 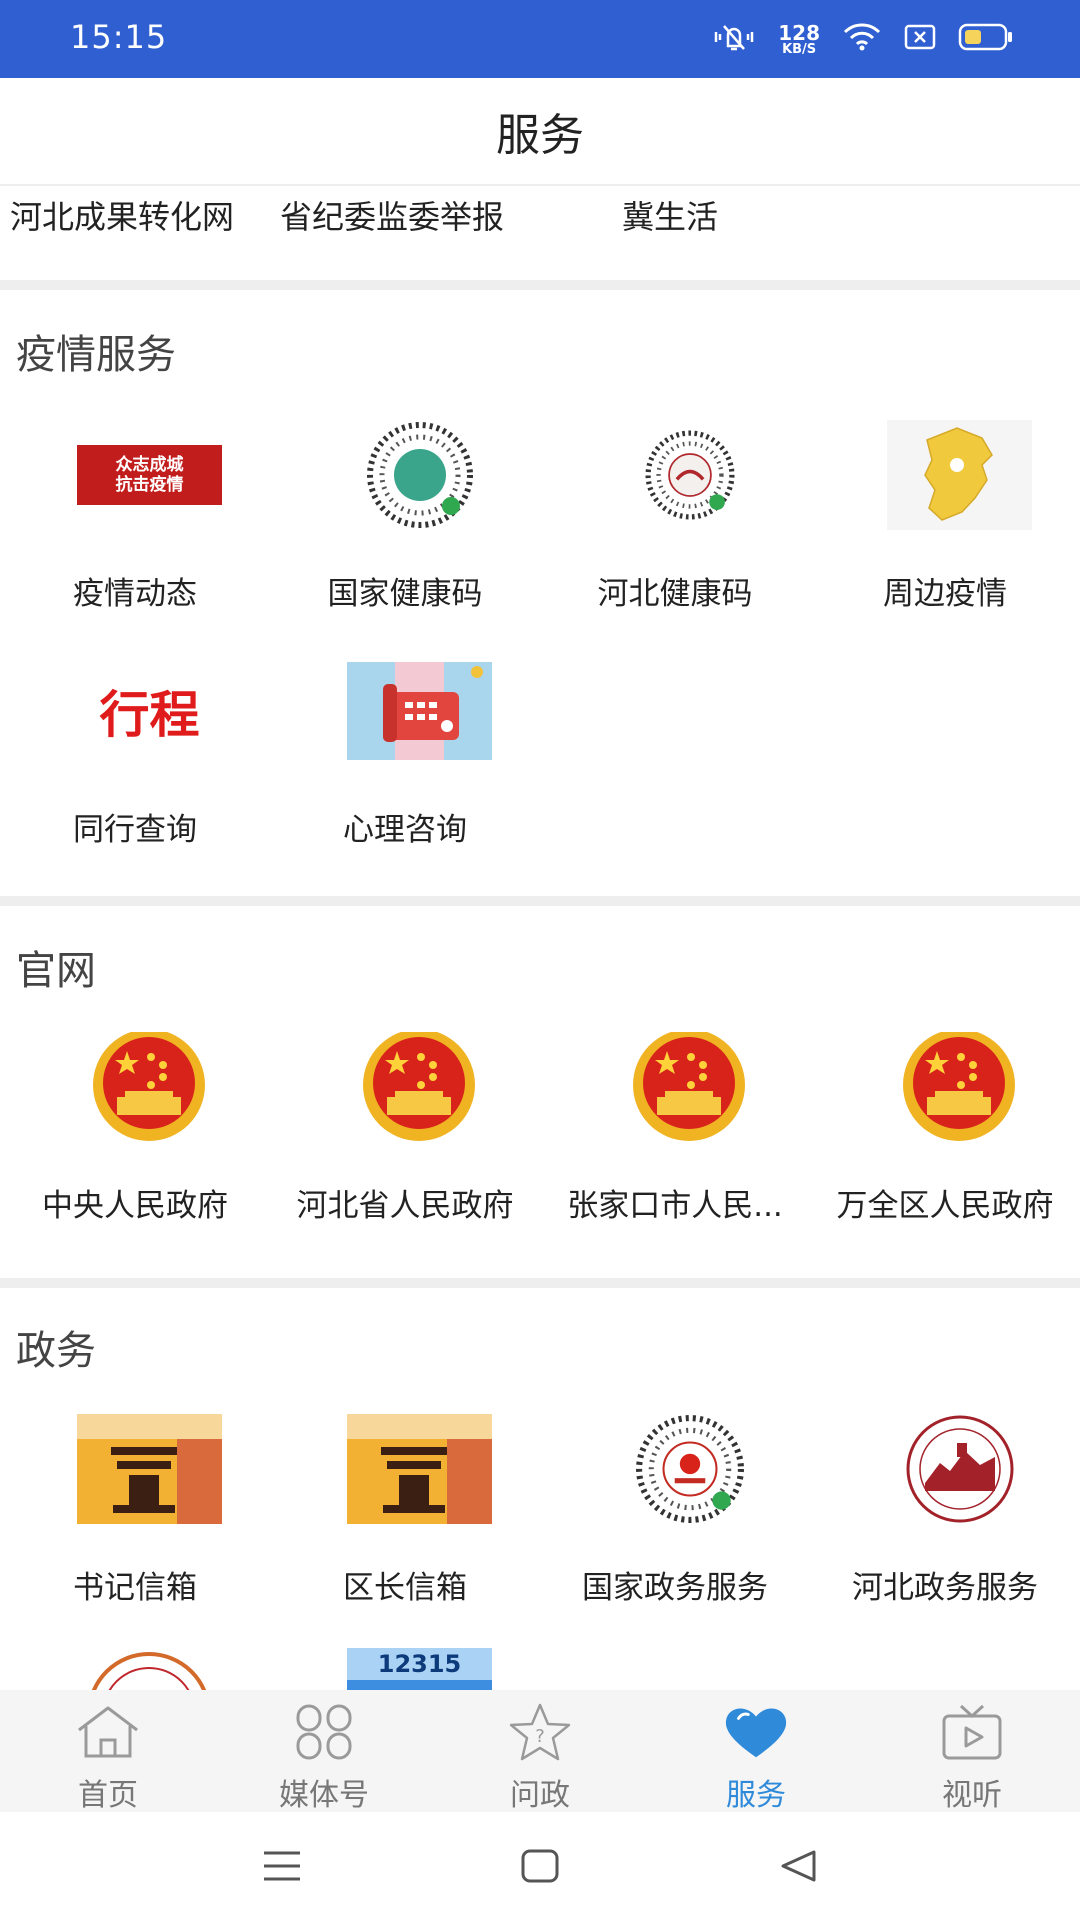 What do you see at coordinates (670, 215) in the screenshot?
I see `quick-link-ji-life: 冀生活` at bounding box center [670, 215].